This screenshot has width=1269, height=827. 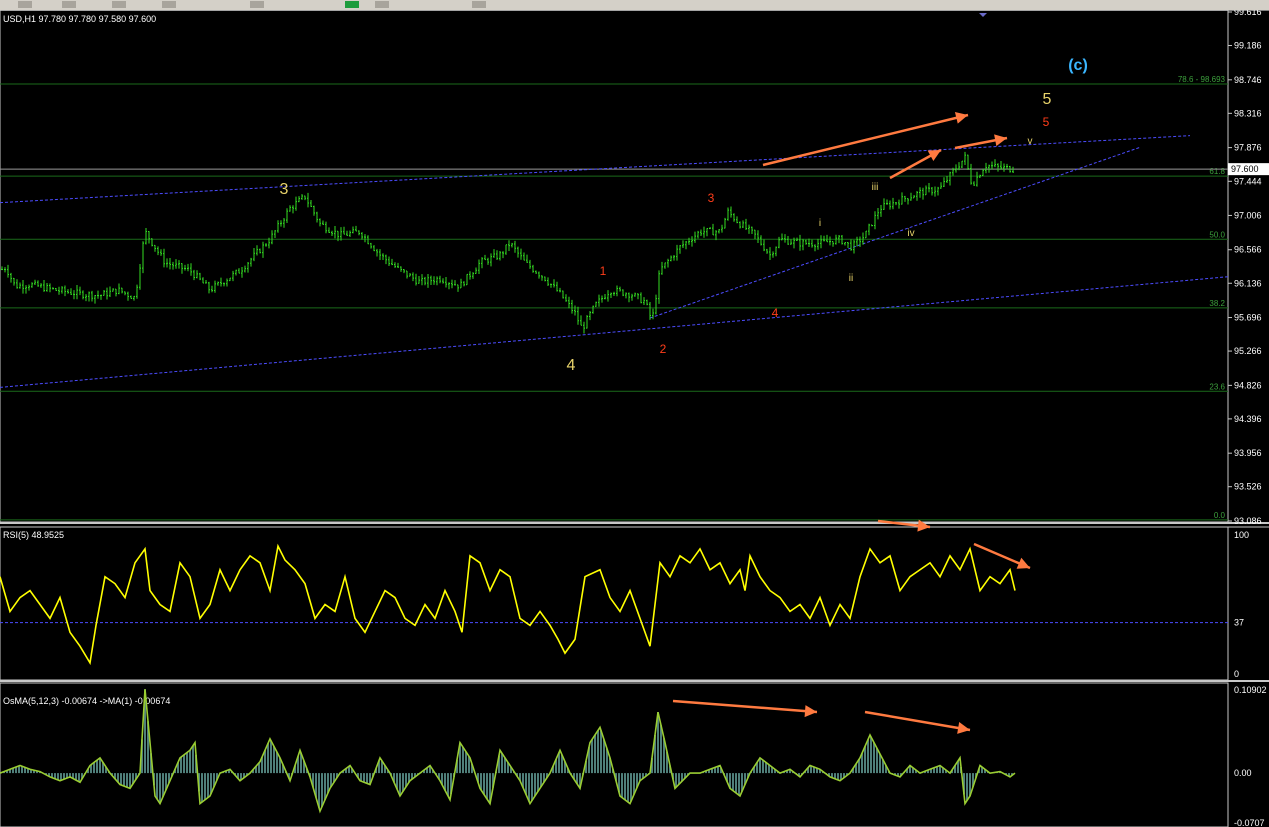 What do you see at coordinates (875, 187) in the screenshot?
I see `wave-label: iii` at bounding box center [875, 187].